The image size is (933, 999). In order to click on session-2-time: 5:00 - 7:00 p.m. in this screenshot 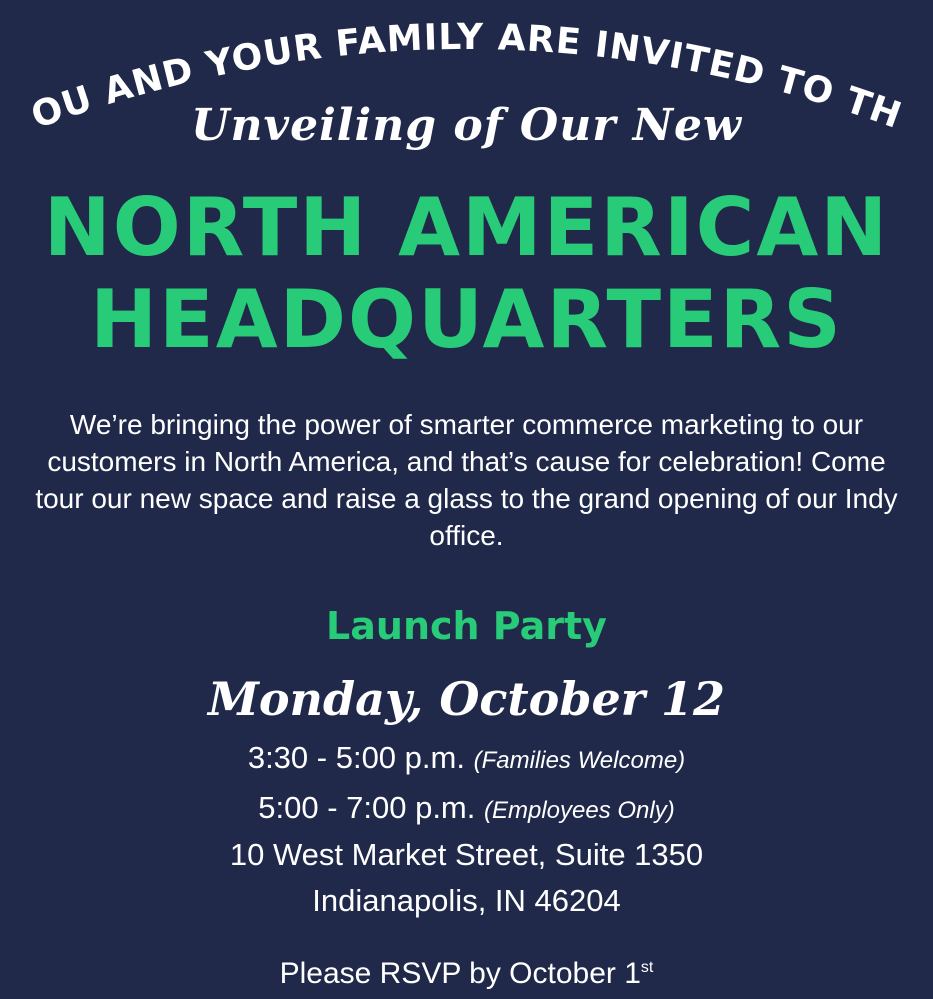, I will do `click(367, 807)`.